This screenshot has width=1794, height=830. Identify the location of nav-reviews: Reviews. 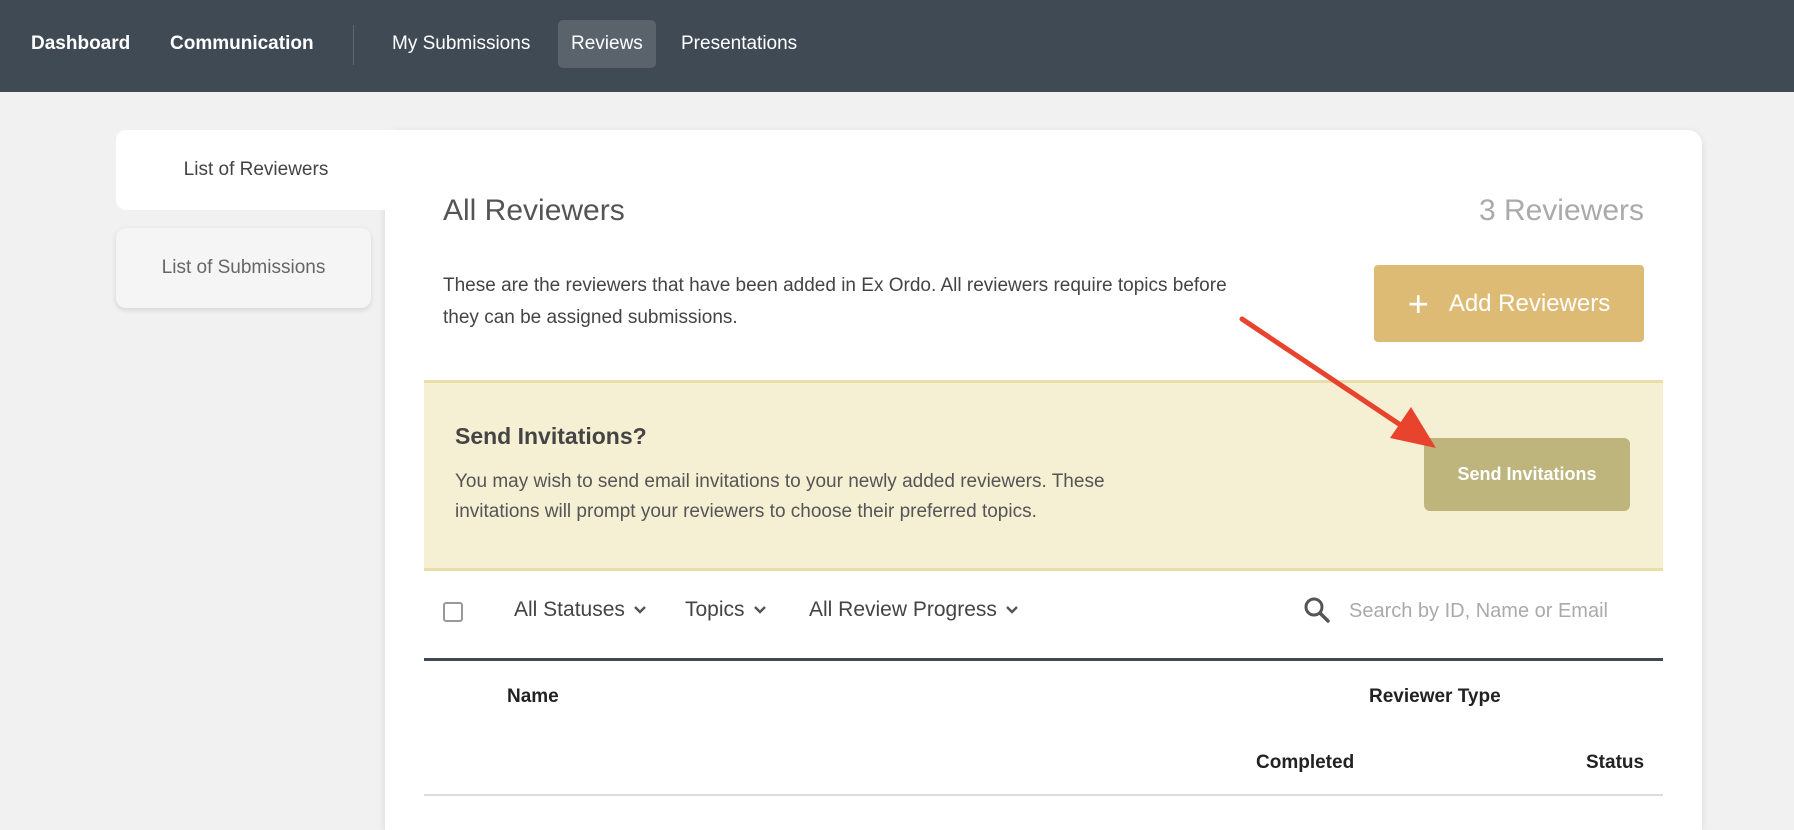
(607, 44).